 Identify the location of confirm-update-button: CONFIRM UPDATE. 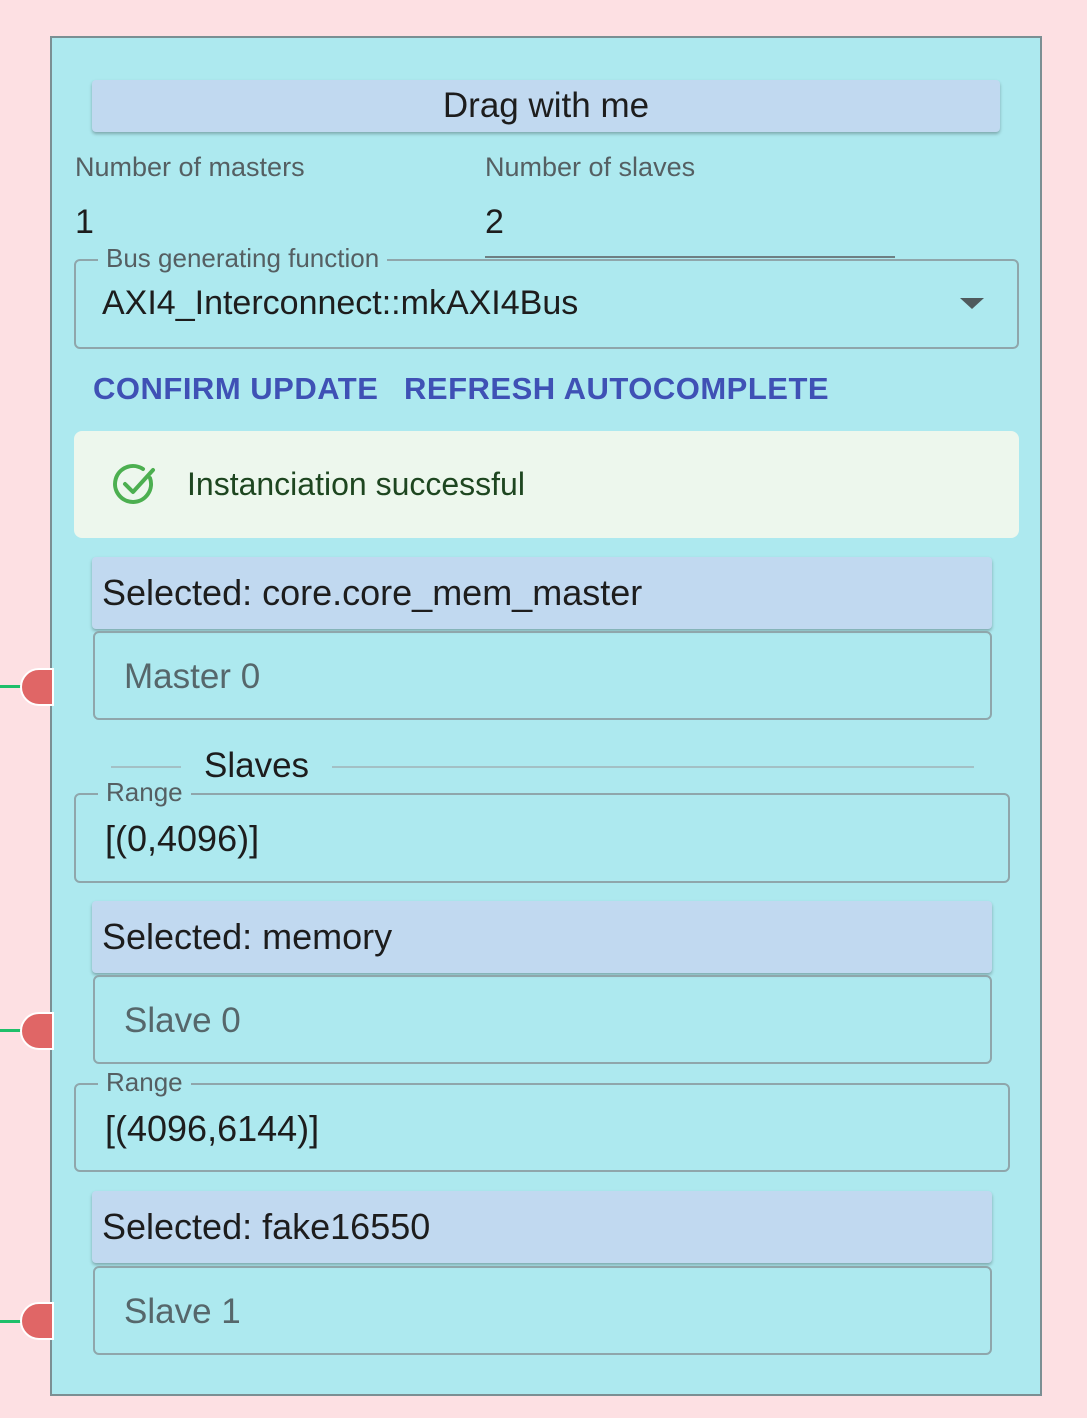
(235, 389).